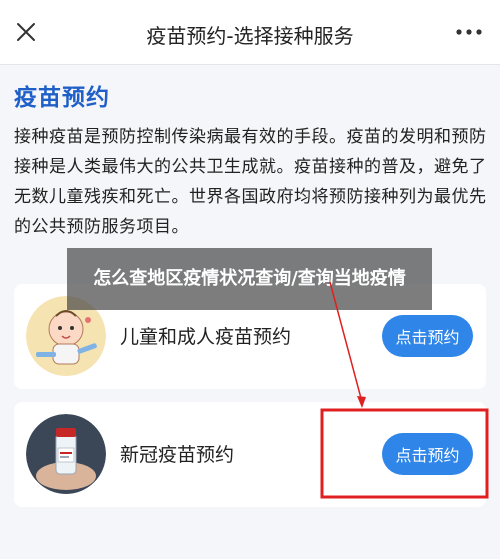  I want to click on section-heading: 疫苗预约, so click(62, 98).